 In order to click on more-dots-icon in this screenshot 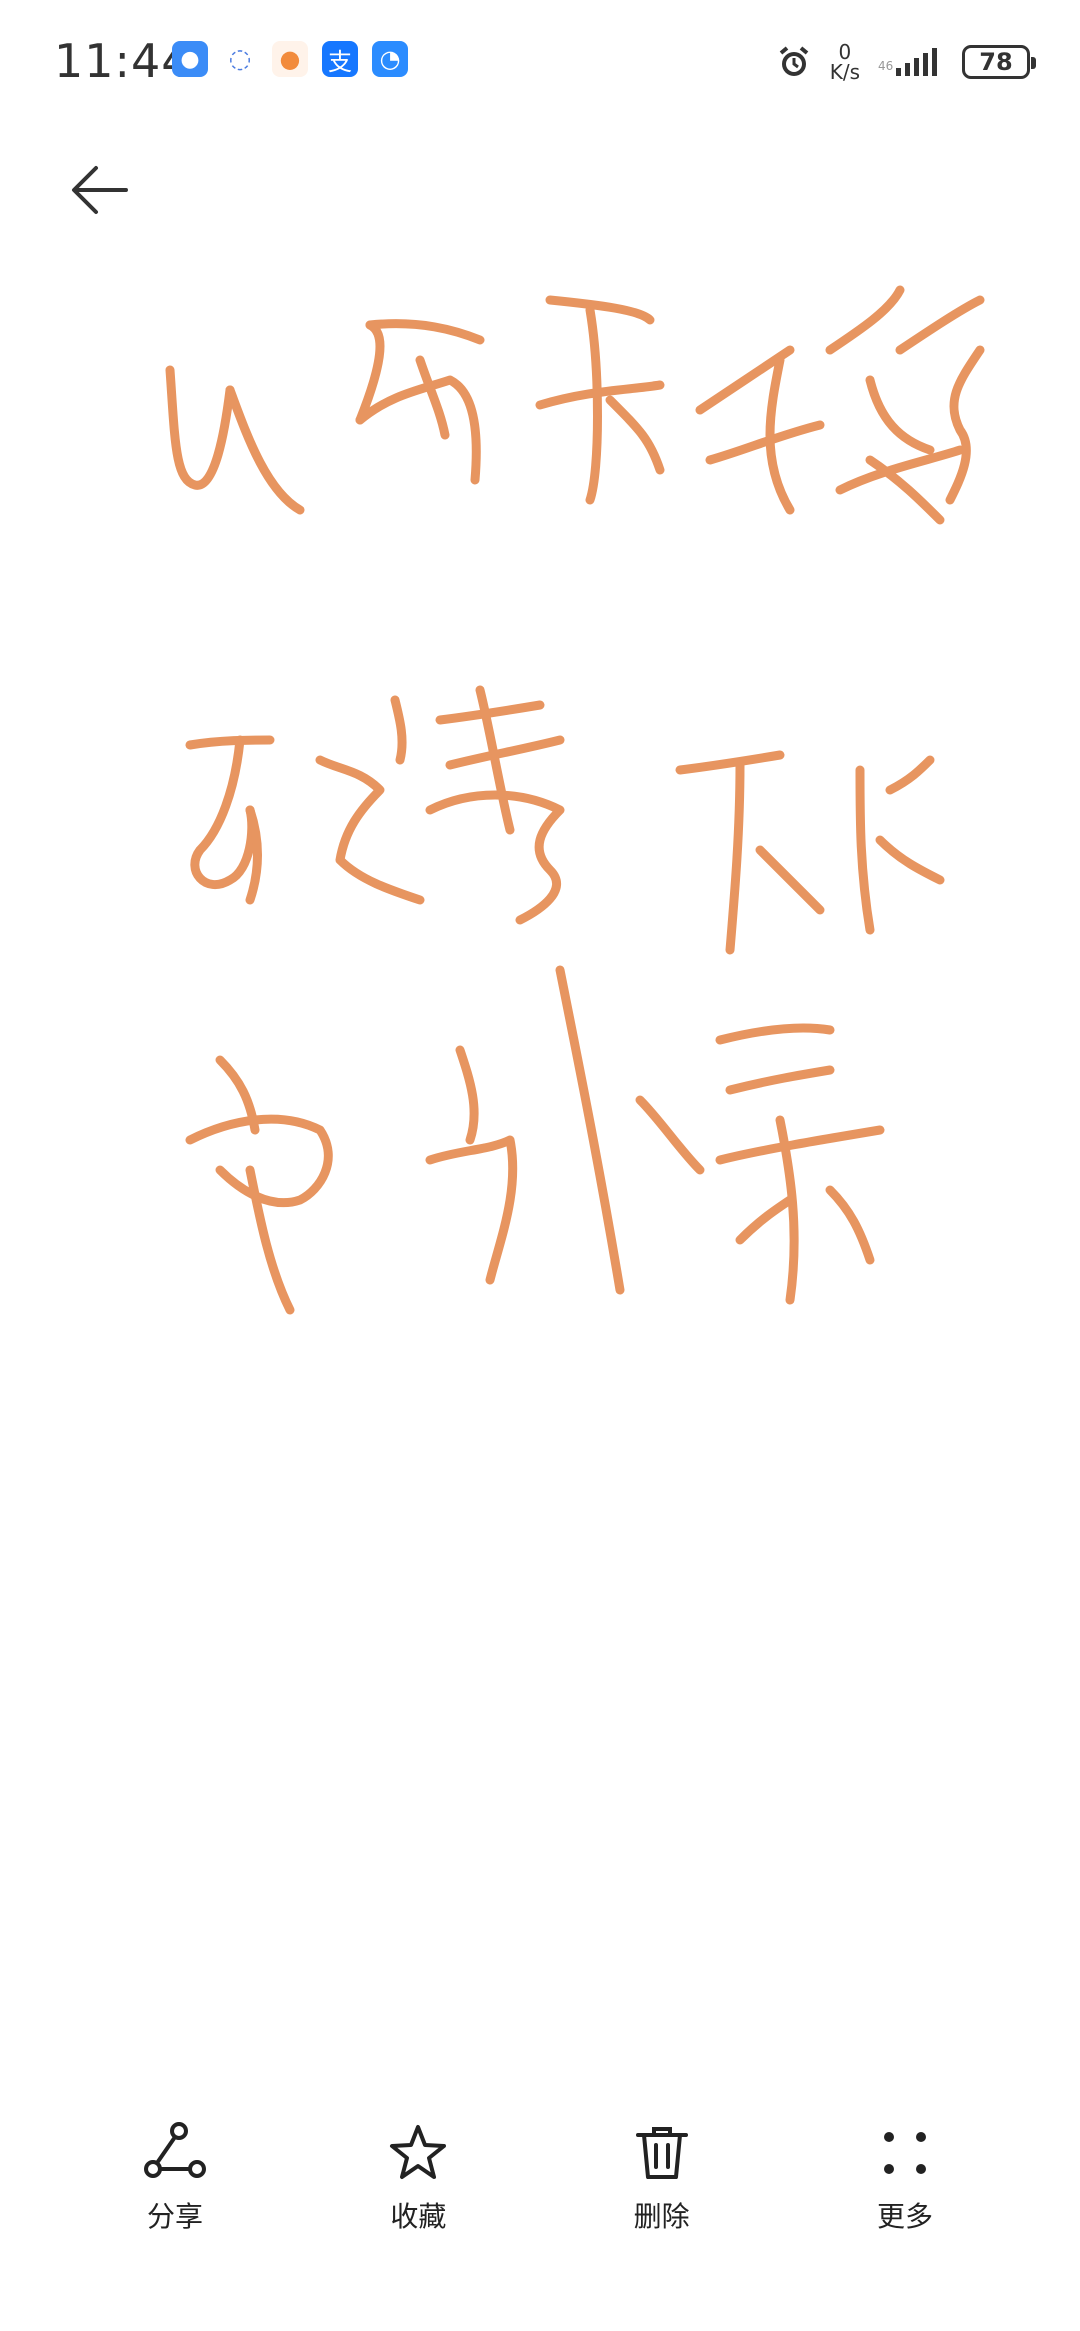, I will do `click(904, 2153)`.